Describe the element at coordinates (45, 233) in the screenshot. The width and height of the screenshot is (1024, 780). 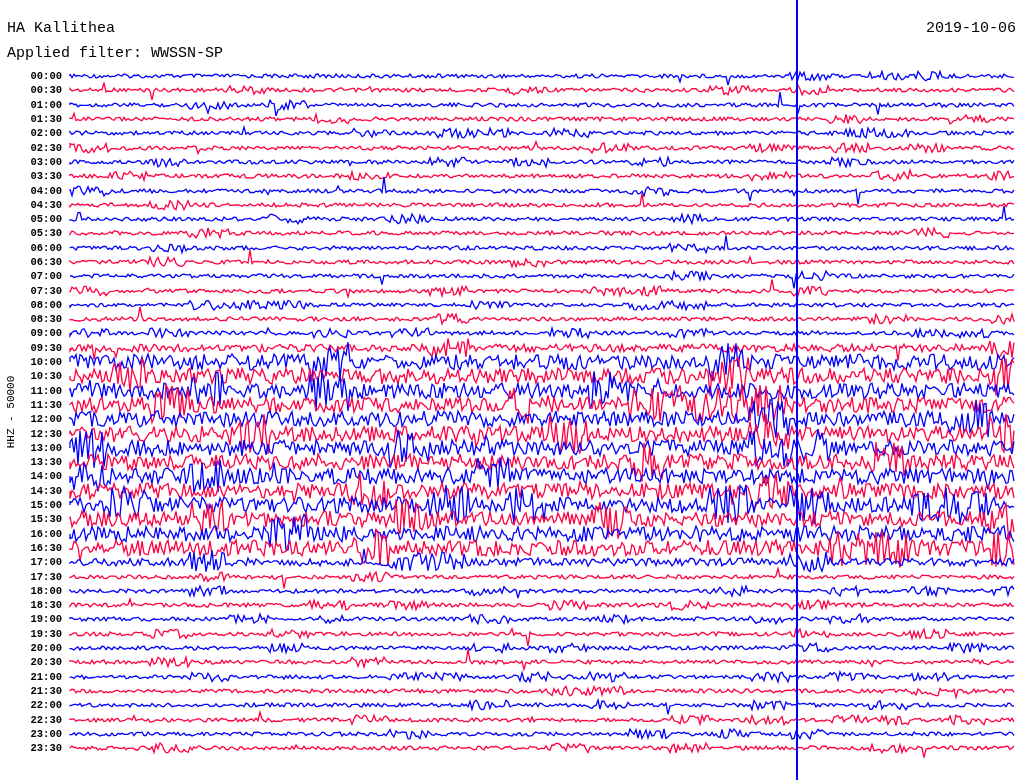
I see `time-label: 05:30` at that location.